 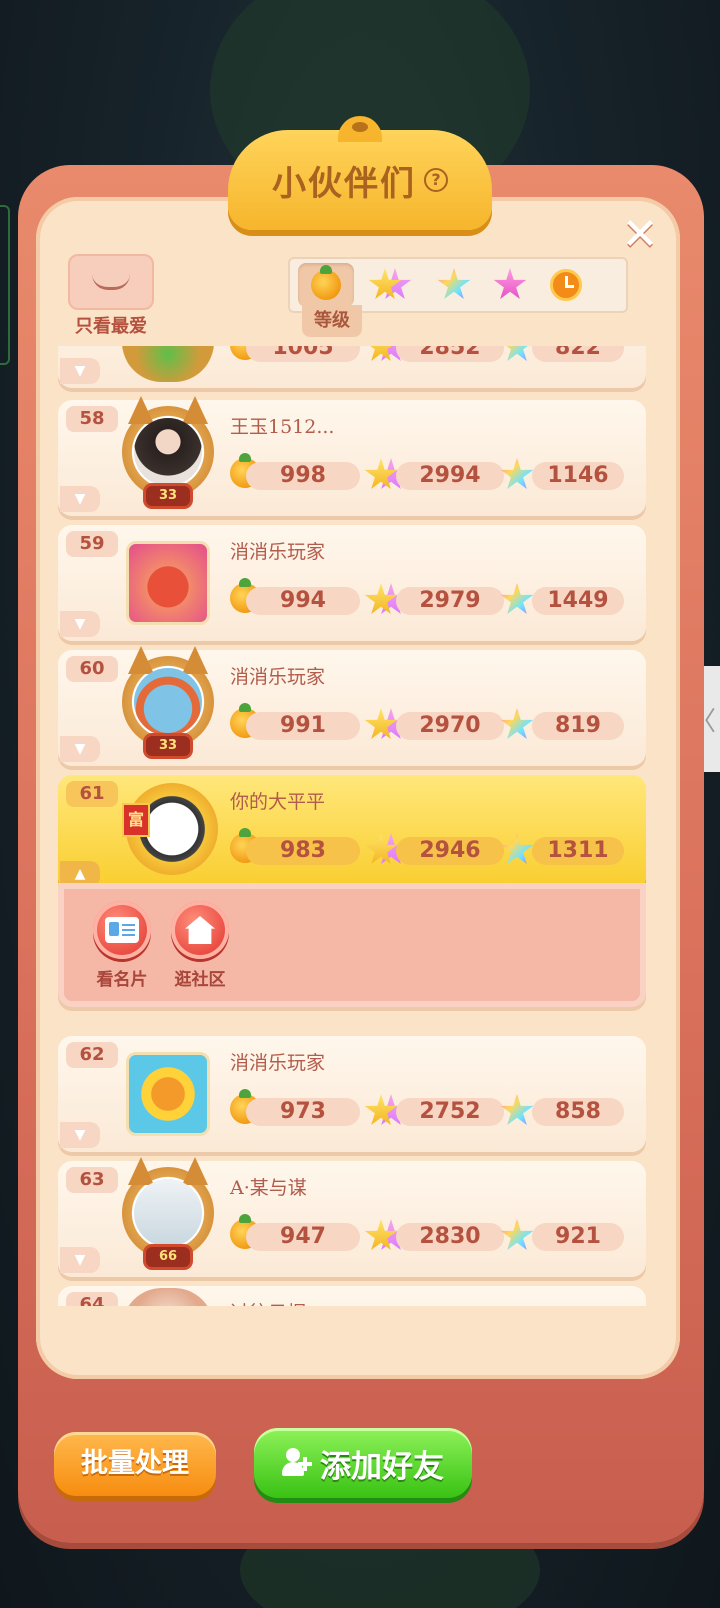 I want to click on list-item: 63 ▼ 66 A·某与谋 947 2830 921, so click(x=352, y=1217).